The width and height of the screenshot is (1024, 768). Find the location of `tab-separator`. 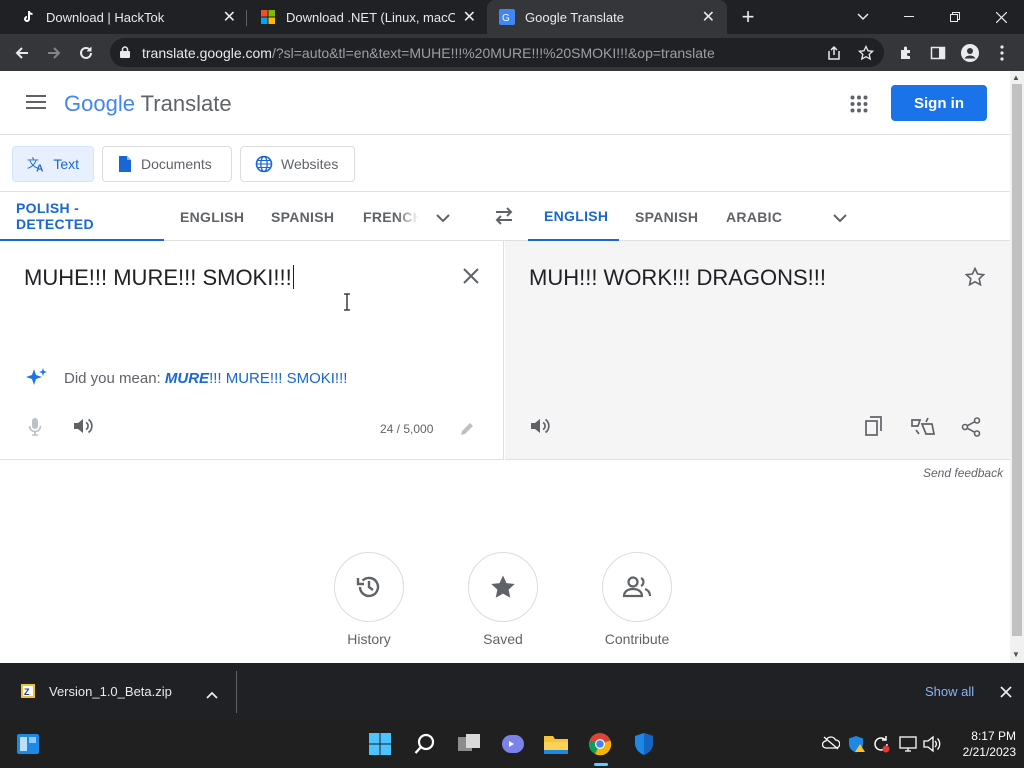

tab-separator is located at coordinates (246, 18).